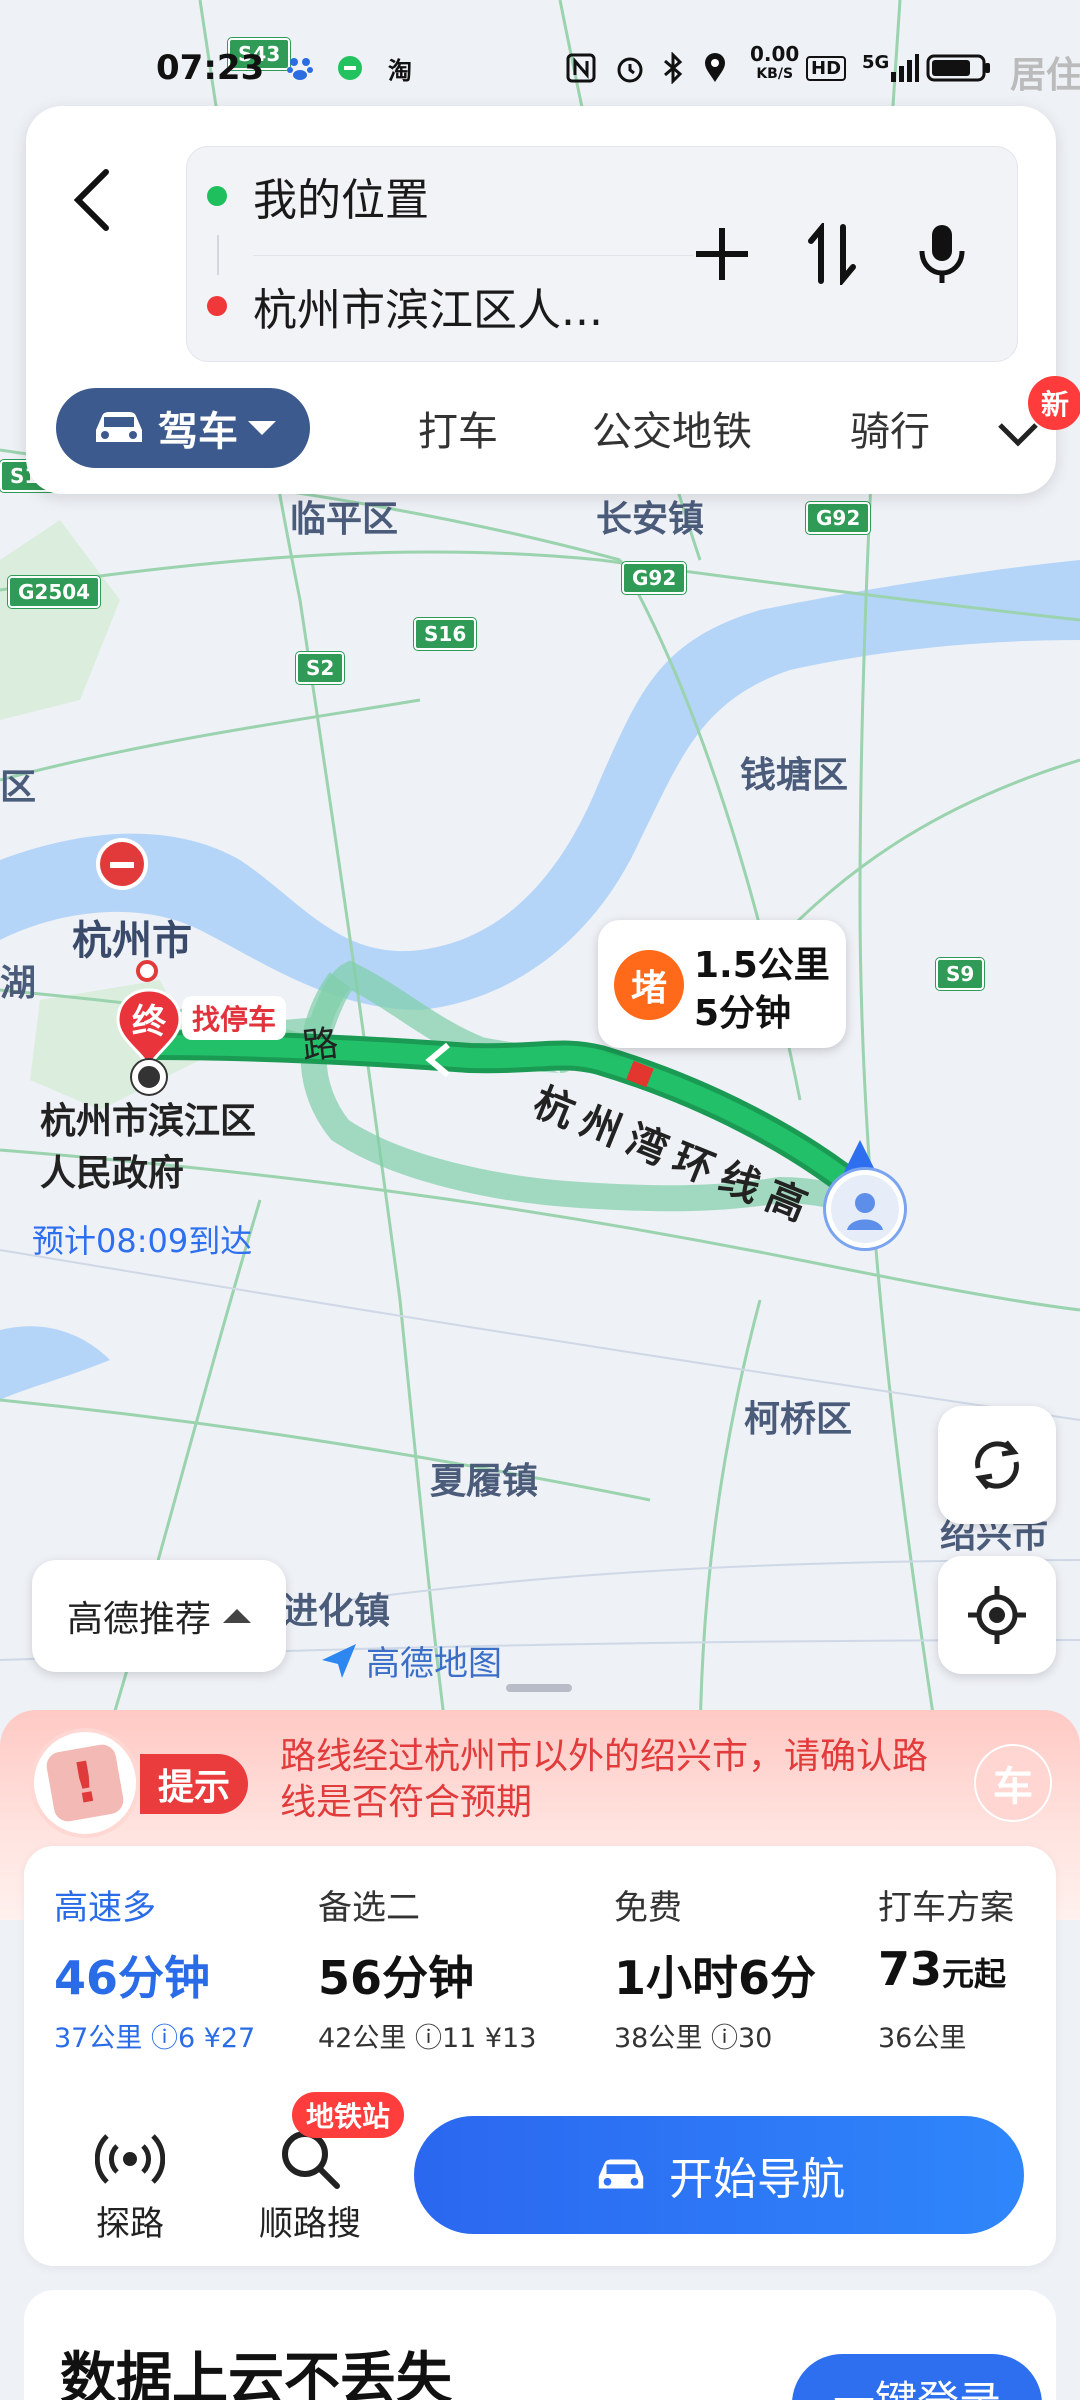  I want to click on tab-ride: 骑行, so click(890, 428).